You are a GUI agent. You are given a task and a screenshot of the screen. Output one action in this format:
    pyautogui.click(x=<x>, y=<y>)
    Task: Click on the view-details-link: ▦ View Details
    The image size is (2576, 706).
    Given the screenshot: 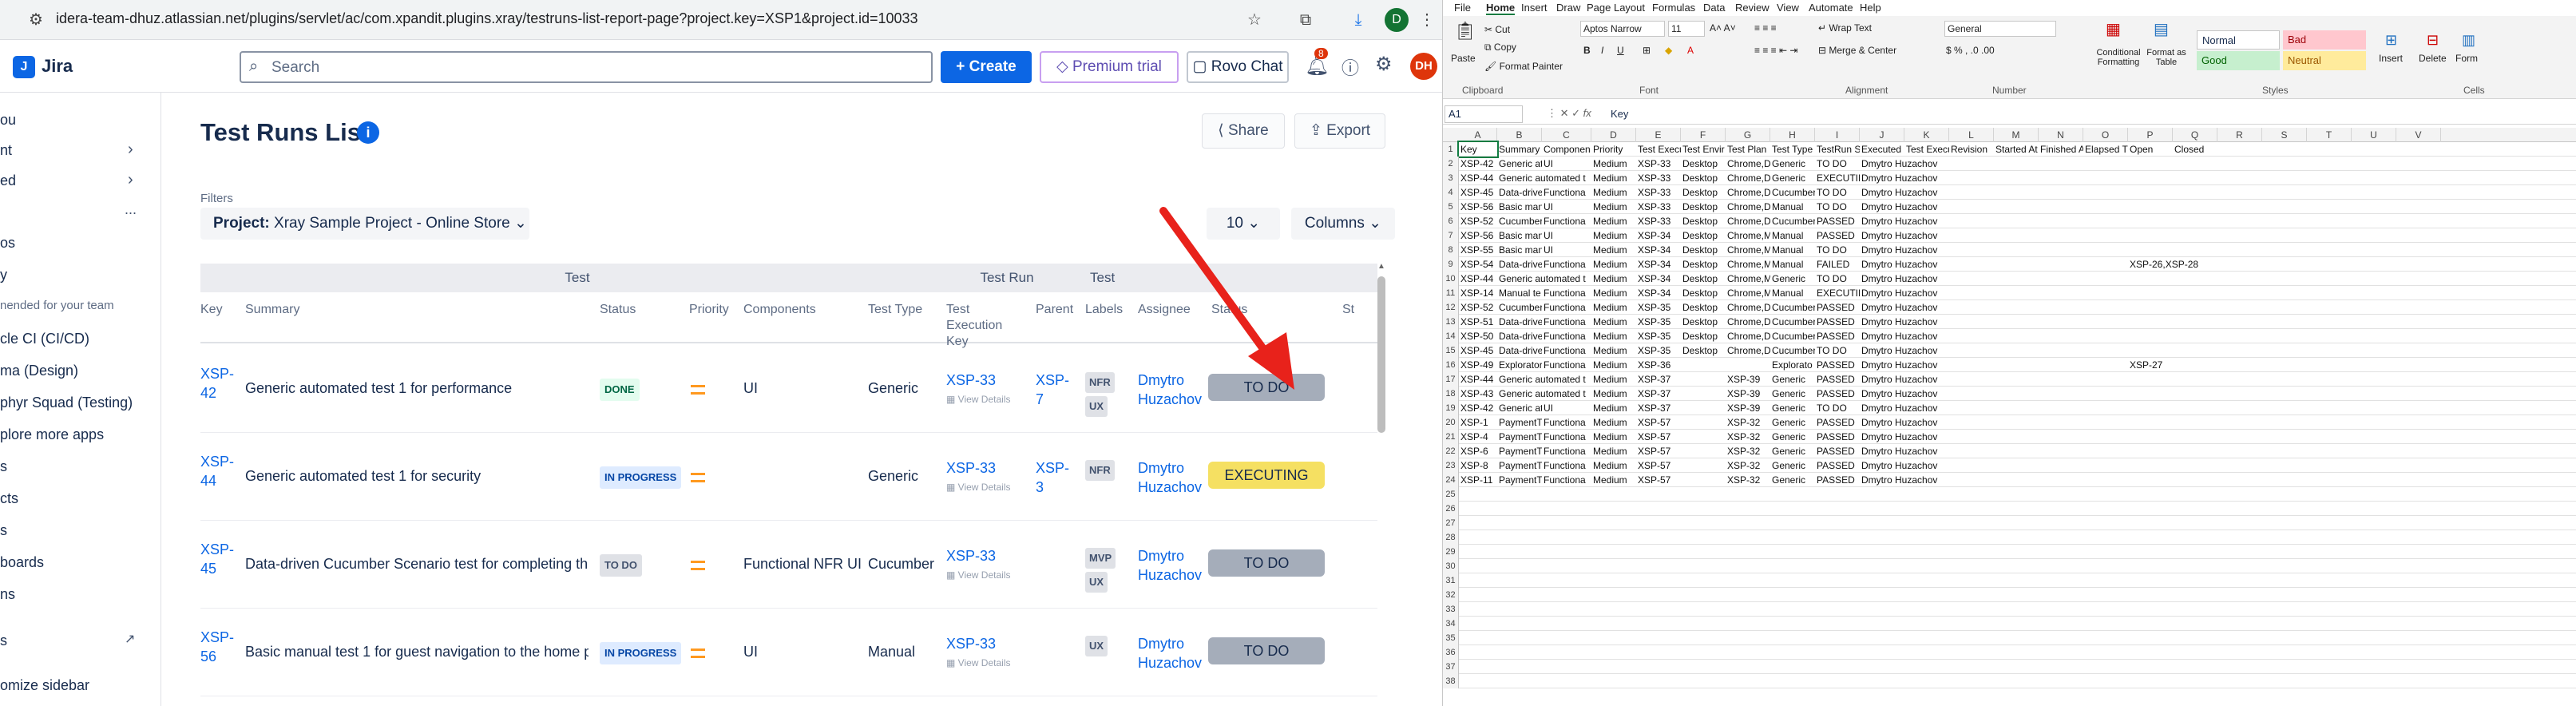 What is the action you would take?
    pyautogui.click(x=978, y=662)
    